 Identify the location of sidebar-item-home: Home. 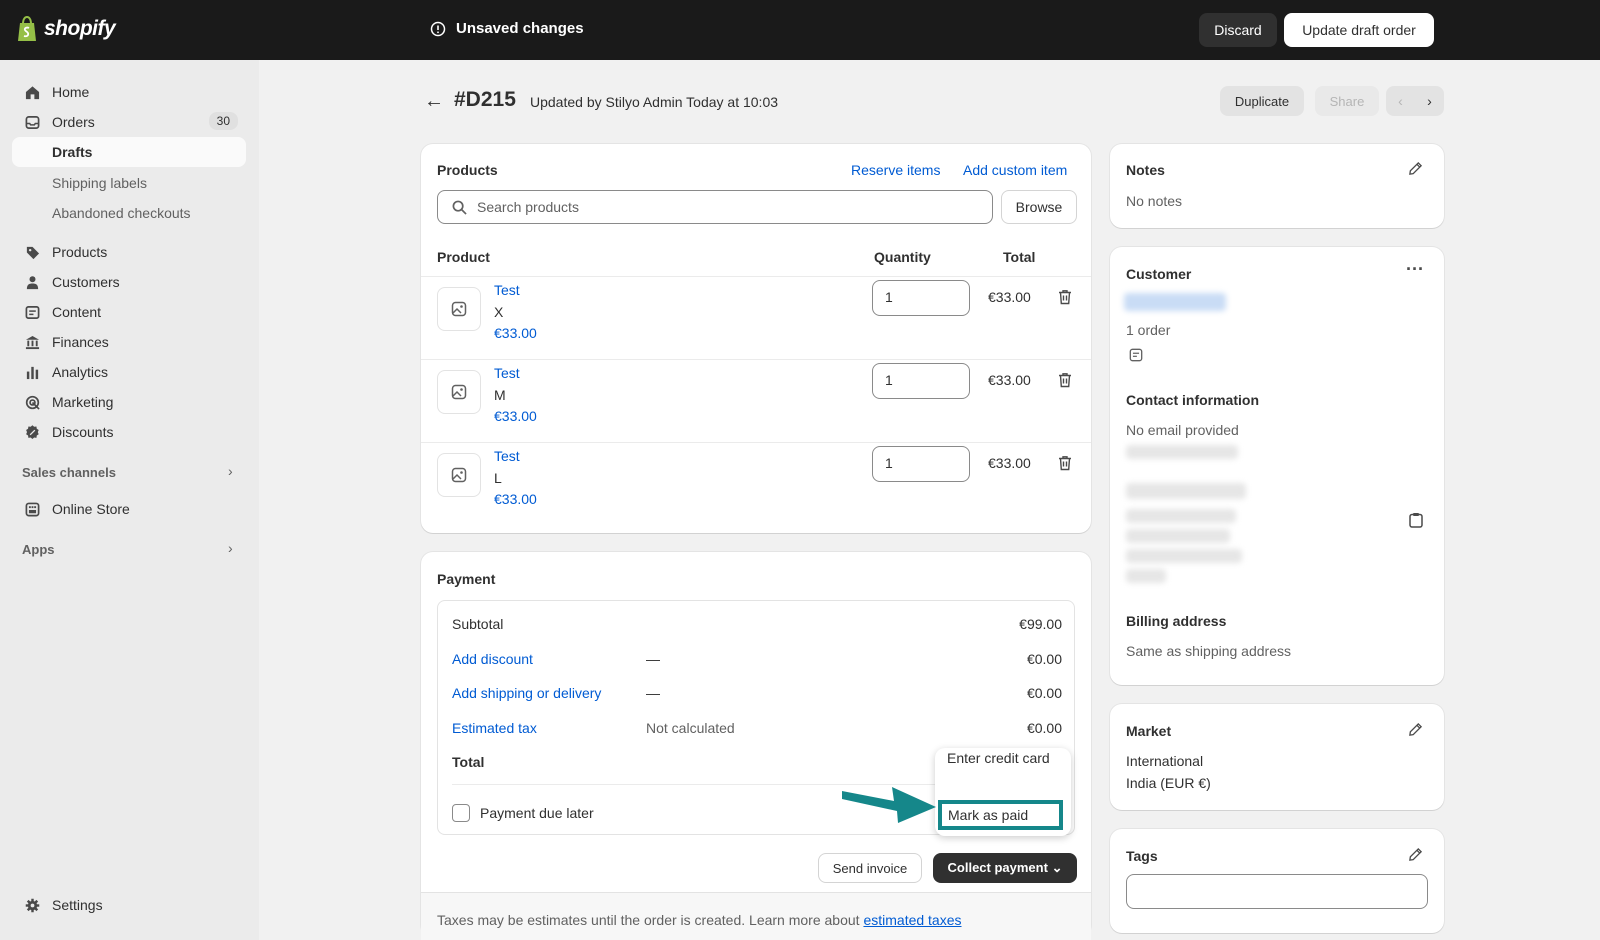
(129, 92).